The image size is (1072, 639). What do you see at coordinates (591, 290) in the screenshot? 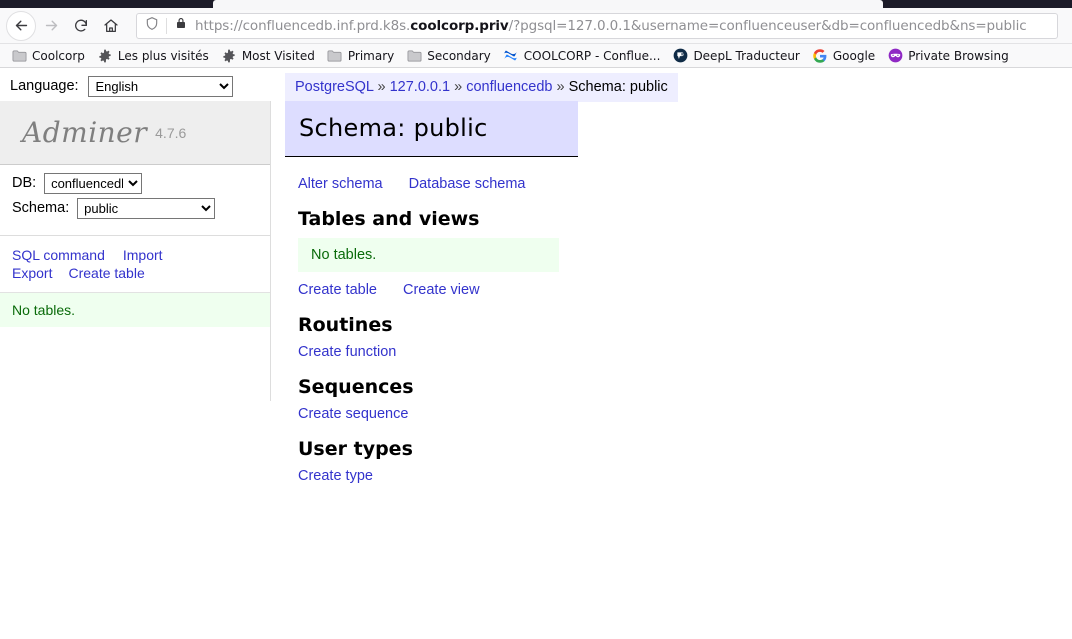
I see `tables-action-links: Create table Create view` at bounding box center [591, 290].